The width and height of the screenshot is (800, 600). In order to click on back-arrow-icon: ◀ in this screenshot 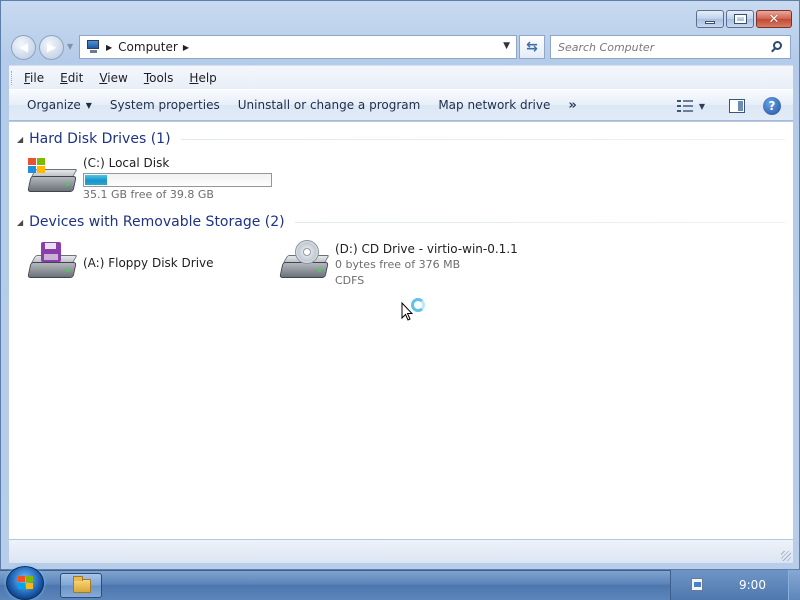, I will do `click(23, 47)`.